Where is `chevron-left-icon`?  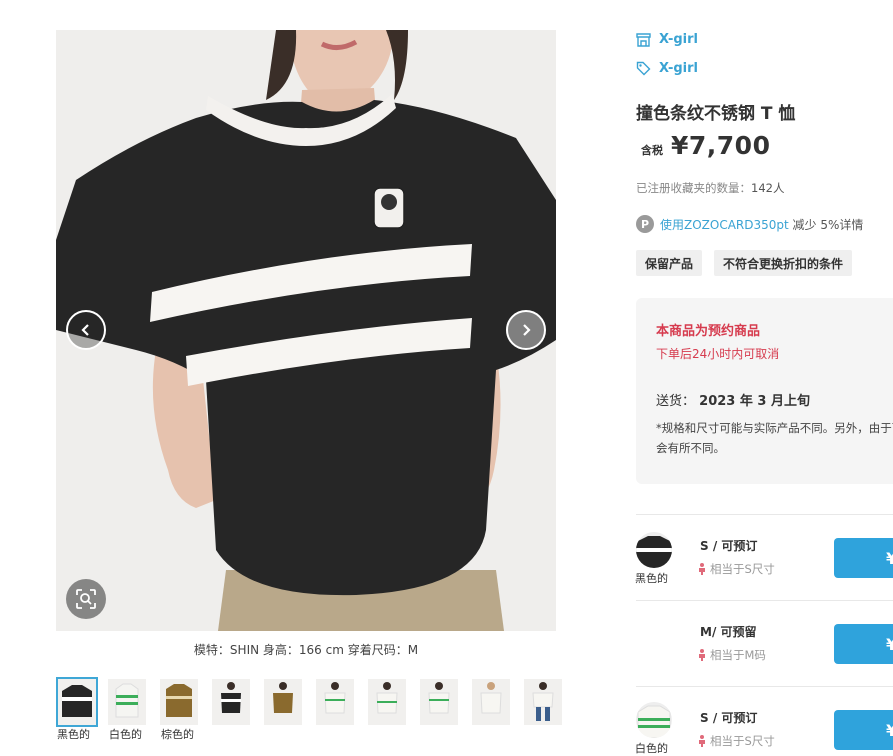 chevron-left-icon is located at coordinates (85, 330).